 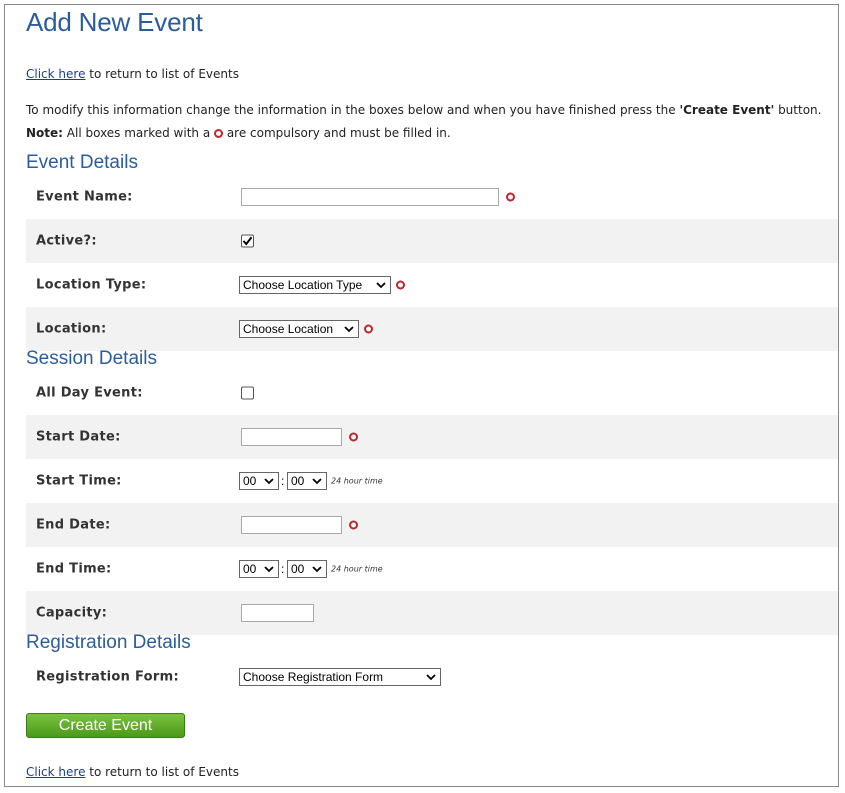 What do you see at coordinates (432, 241) in the screenshot?
I see `row-active: Active?:` at bounding box center [432, 241].